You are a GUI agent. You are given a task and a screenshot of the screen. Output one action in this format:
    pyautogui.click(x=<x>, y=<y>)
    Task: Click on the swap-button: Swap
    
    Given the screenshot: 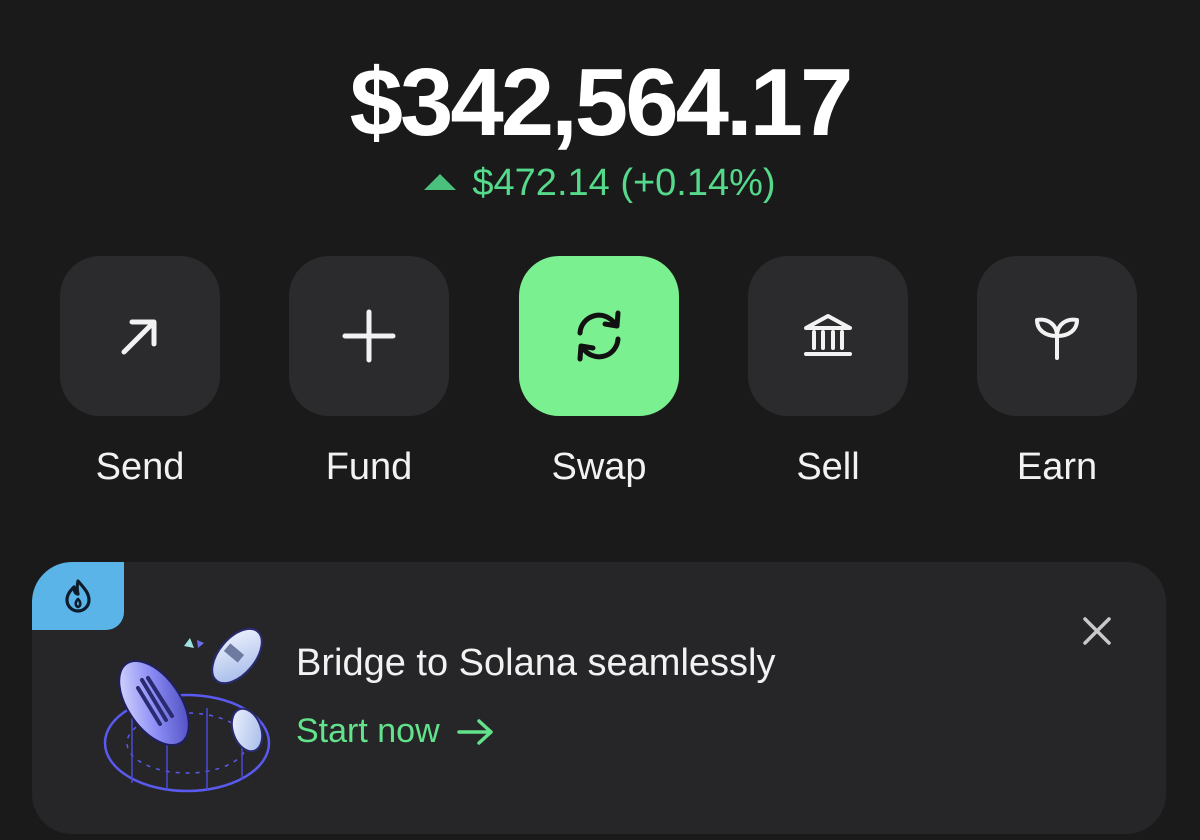 What is the action you would take?
    pyautogui.click(x=599, y=376)
    